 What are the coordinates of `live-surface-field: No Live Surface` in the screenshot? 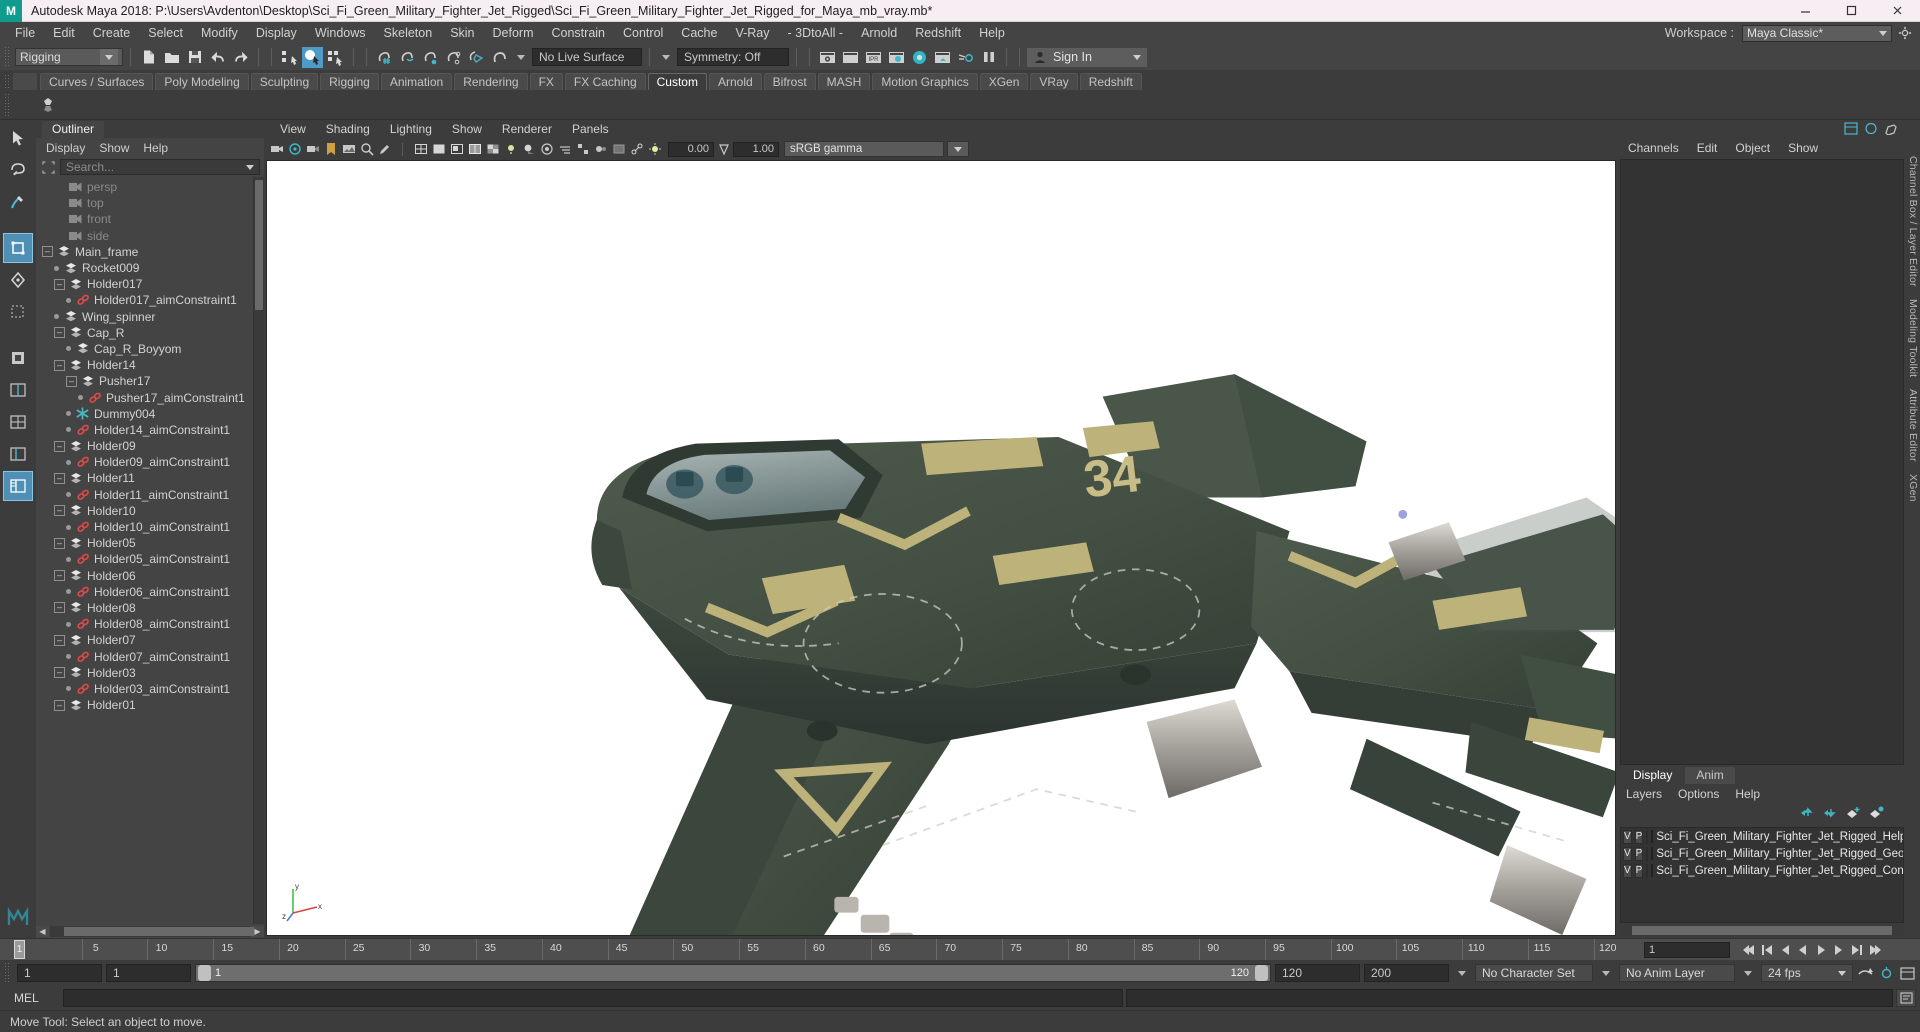 It's located at (587, 57).